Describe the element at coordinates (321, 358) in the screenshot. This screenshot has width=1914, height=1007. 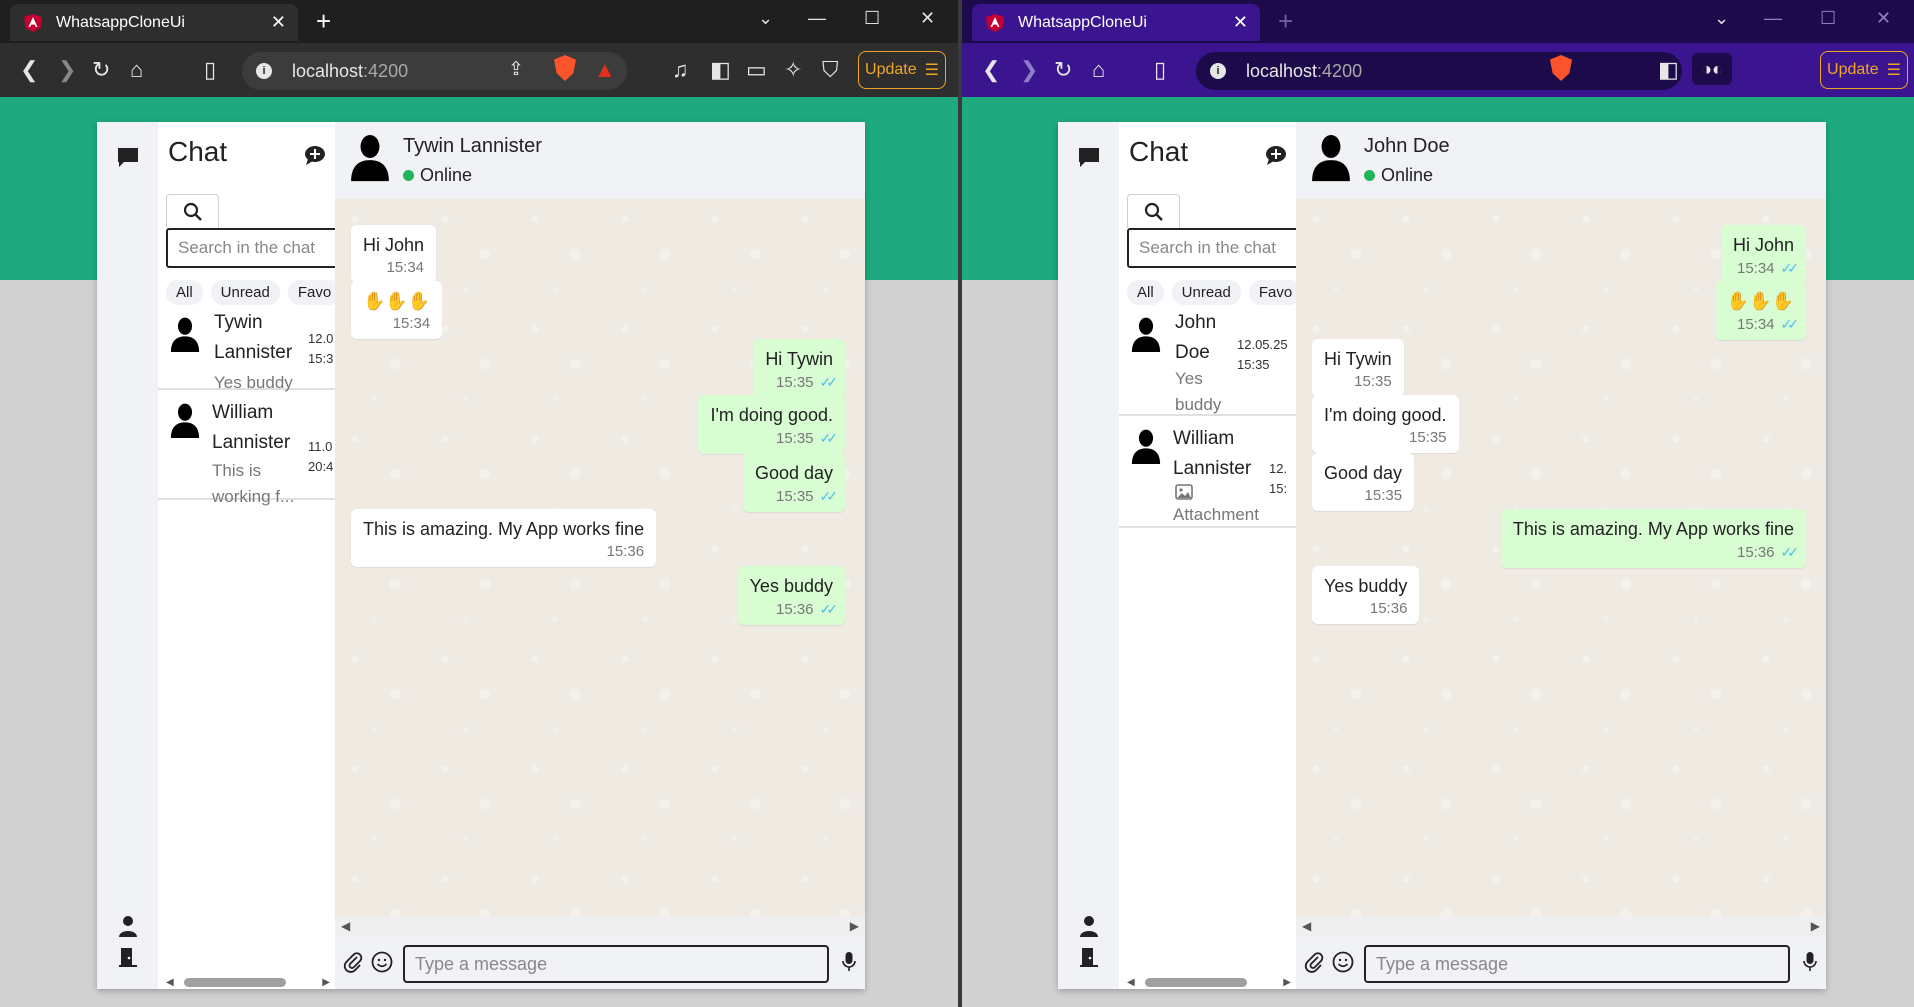
I see `chat-time: 15:3` at that location.